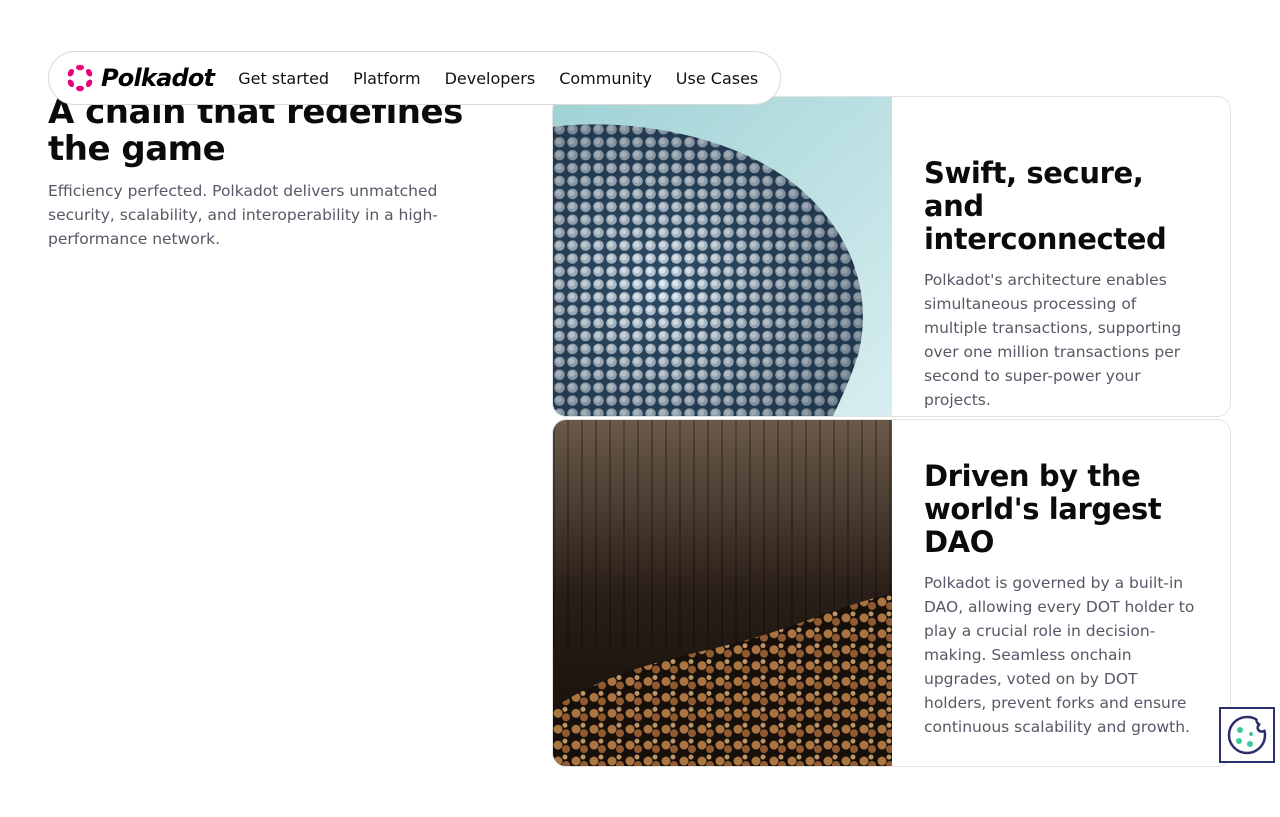 This screenshot has height=817, width=1280. Describe the element at coordinates (255, 130) in the screenshot. I see `hero-title: A chain that redefines the game` at that location.